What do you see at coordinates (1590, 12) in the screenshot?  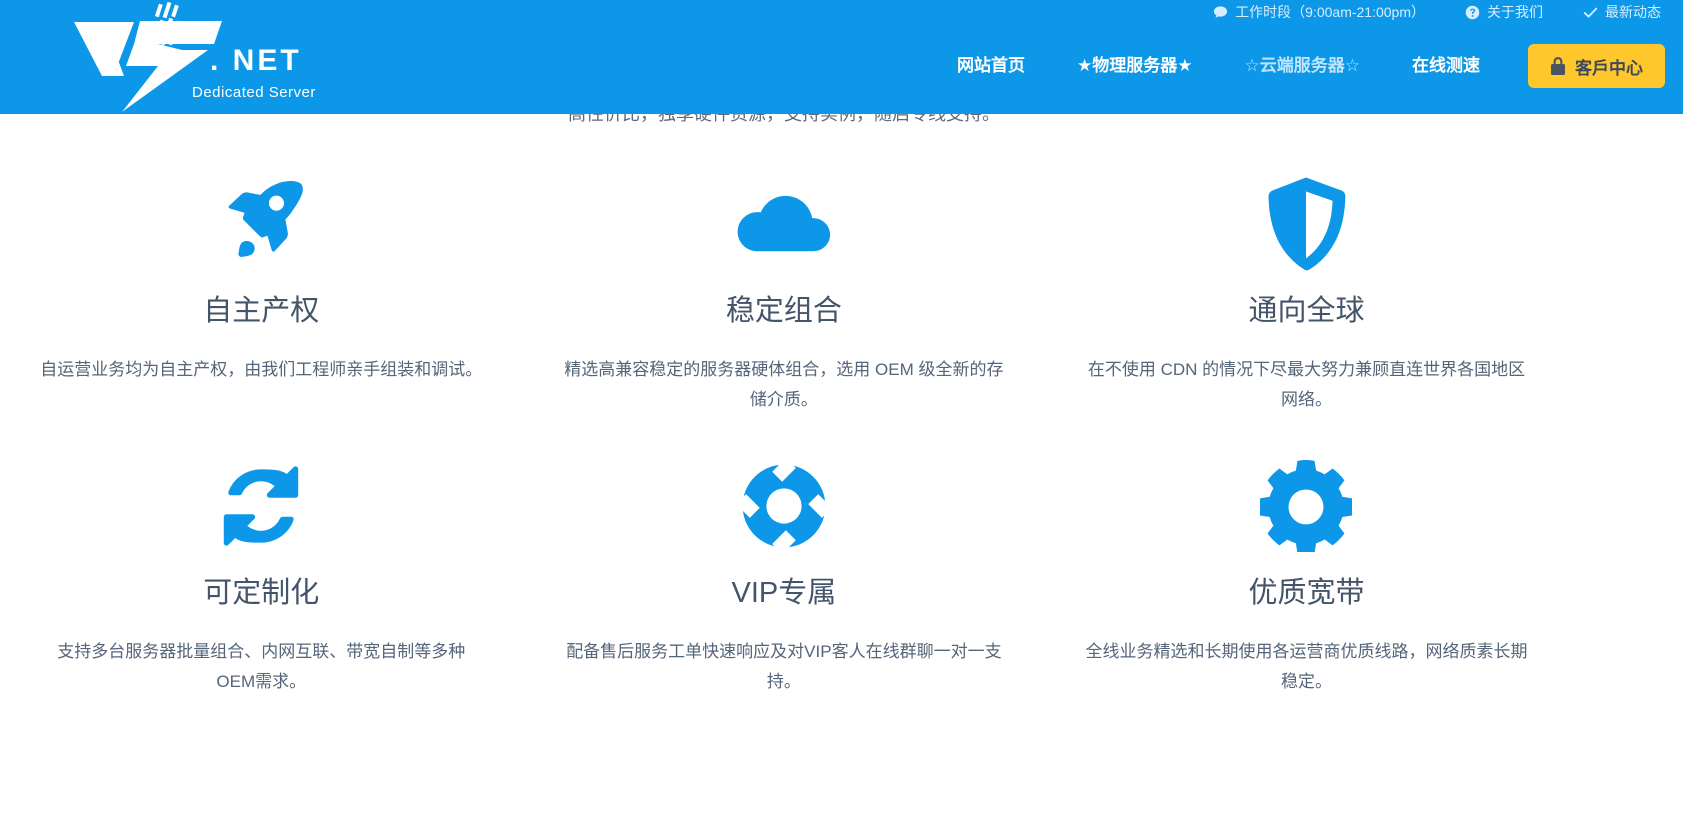 I see `check-icon` at bounding box center [1590, 12].